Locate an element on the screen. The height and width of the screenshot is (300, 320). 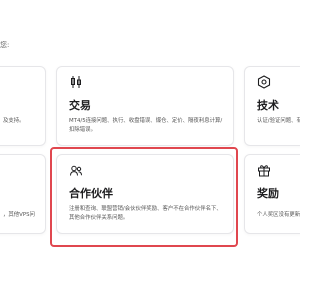
card-rewards: 奖励 个人奖区没有更新 is located at coordinates (272, 194).